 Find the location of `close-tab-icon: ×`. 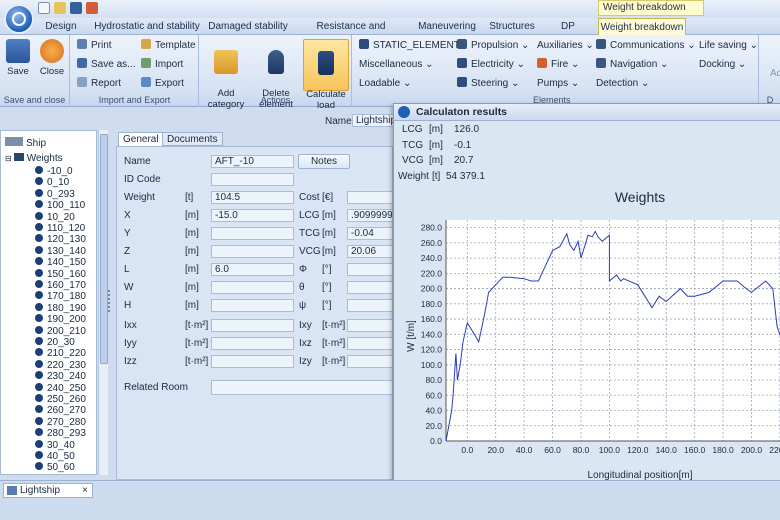

close-tab-icon: × is located at coordinates (85, 490).